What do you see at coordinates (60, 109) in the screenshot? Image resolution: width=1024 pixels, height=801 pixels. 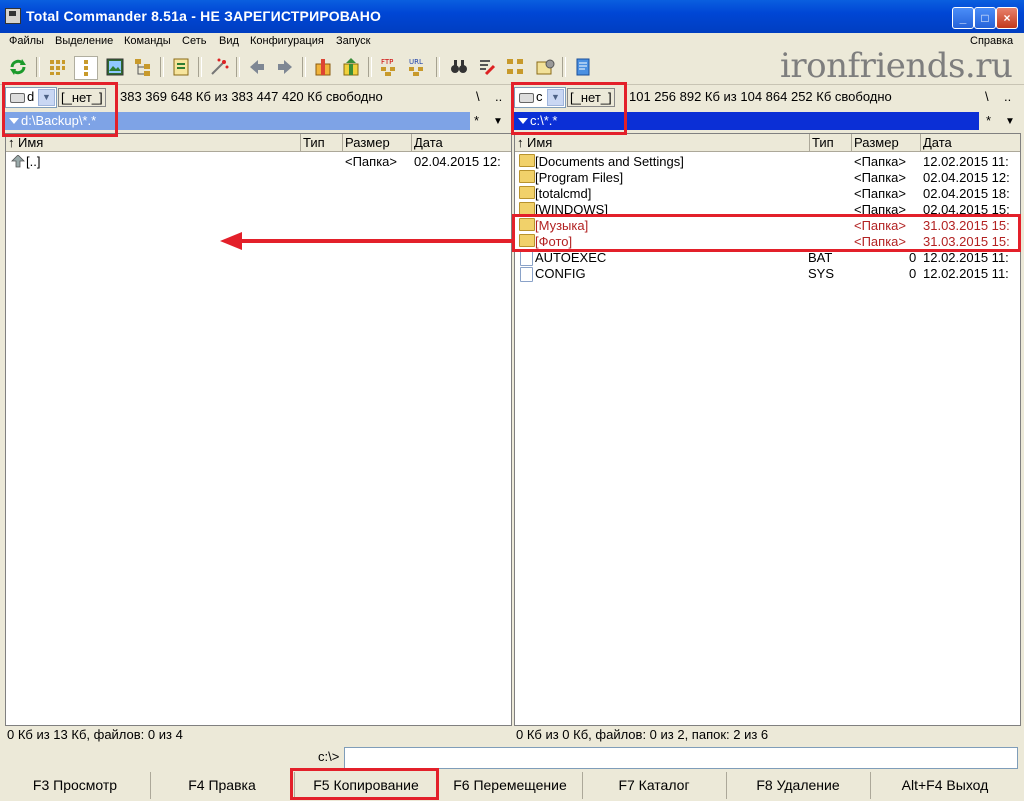 I see `left-drive-highlight` at bounding box center [60, 109].